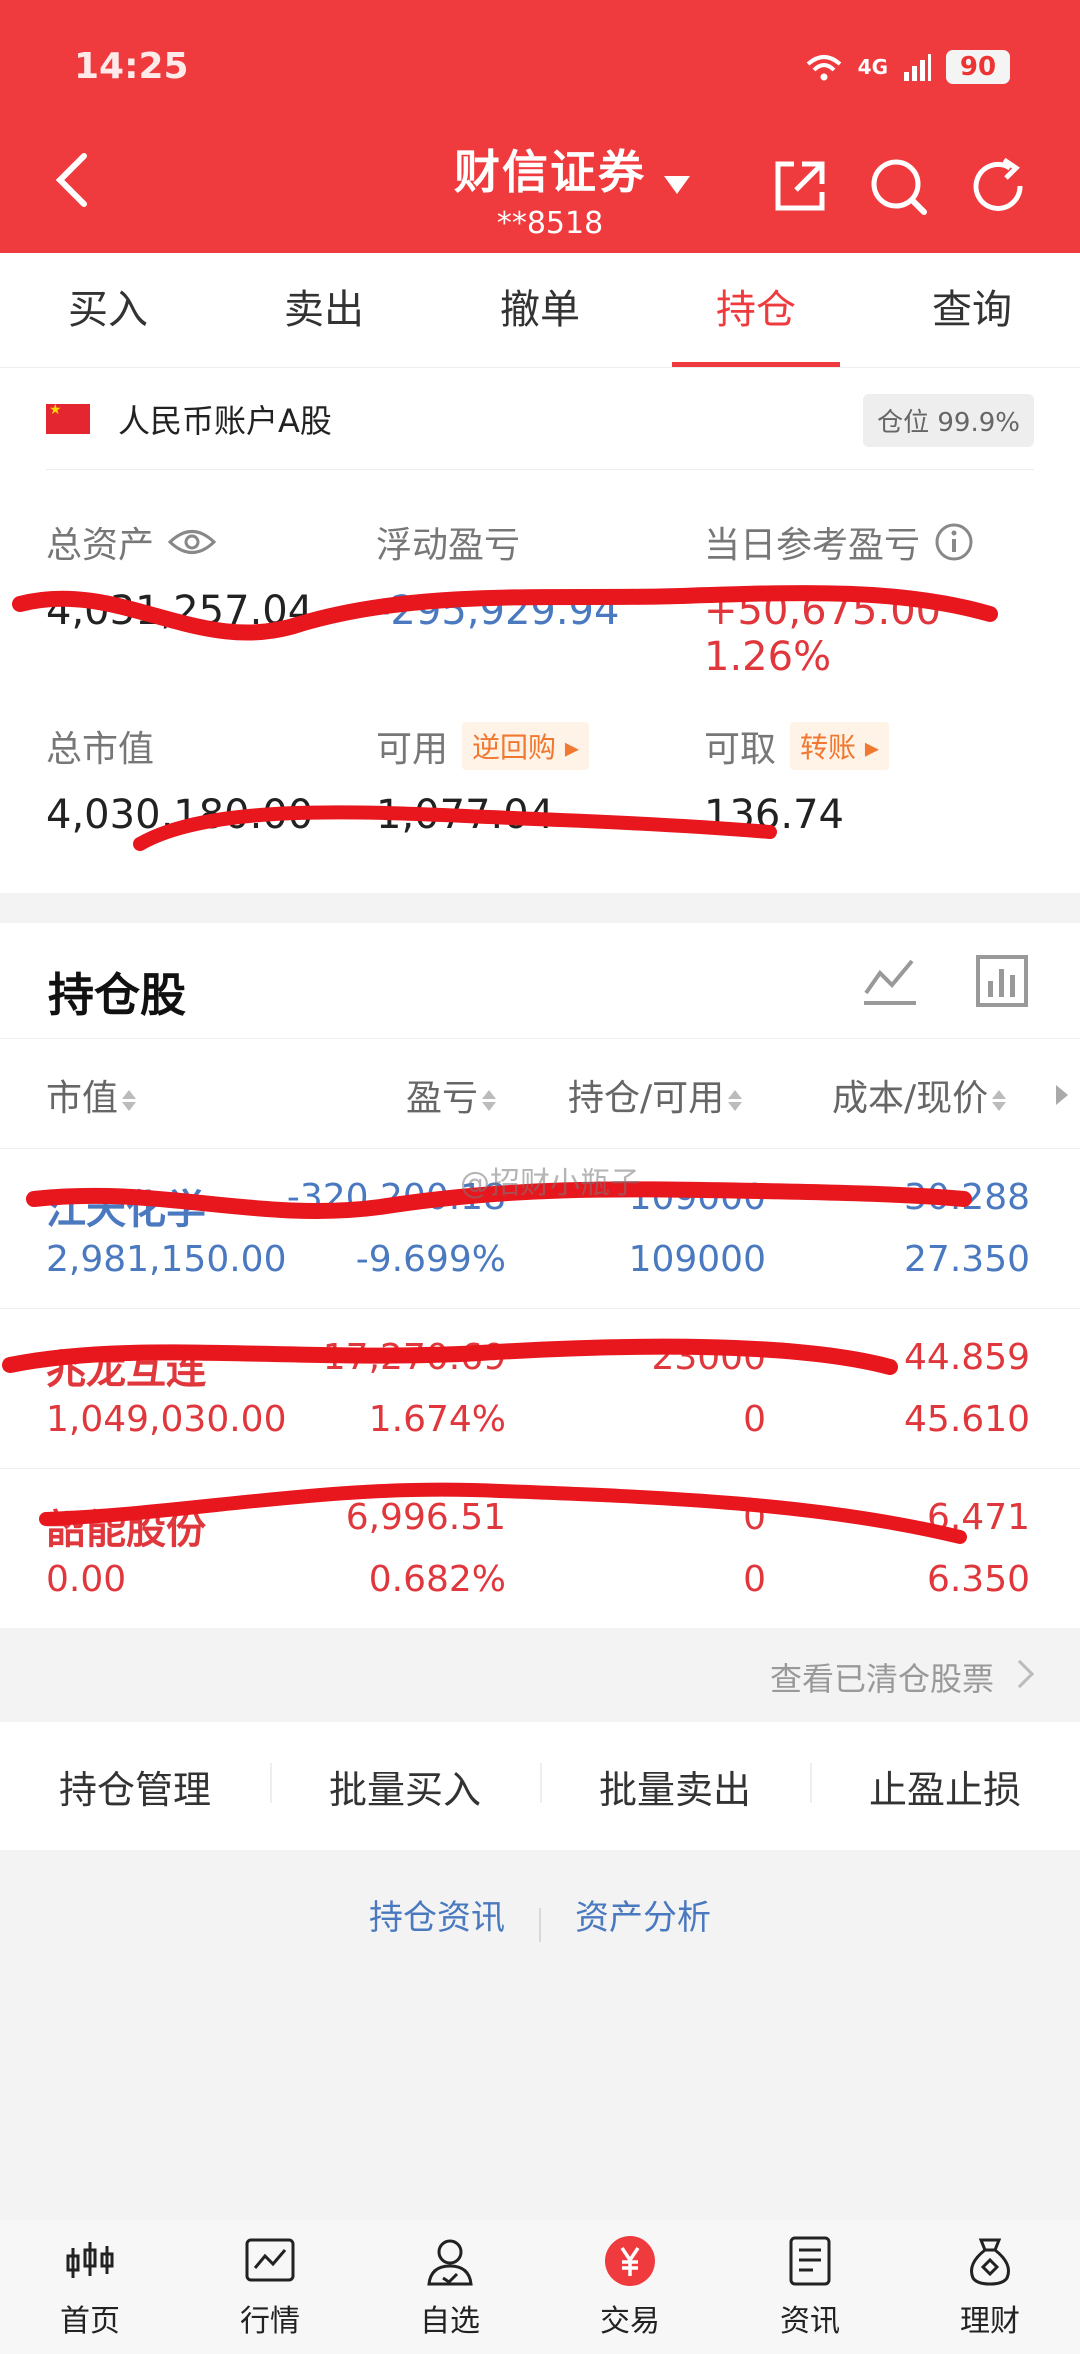 This screenshot has width=1080, height=2354. Describe the element at coordinates (405, 1786) in the screenshot. I see `batch-buy-button: 批量买入` at that location.